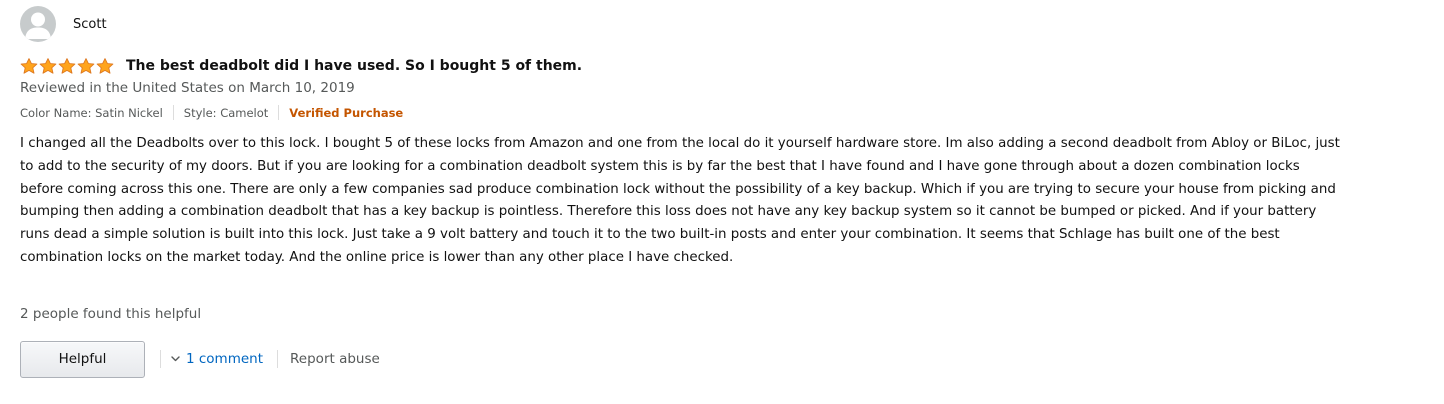 The width and height of the screenshot is (1444, 404). What do you see at coordinates (226, 112) in the screenshot?
I see `style-name: Style: Camelot` at bounding box center [226, 112].